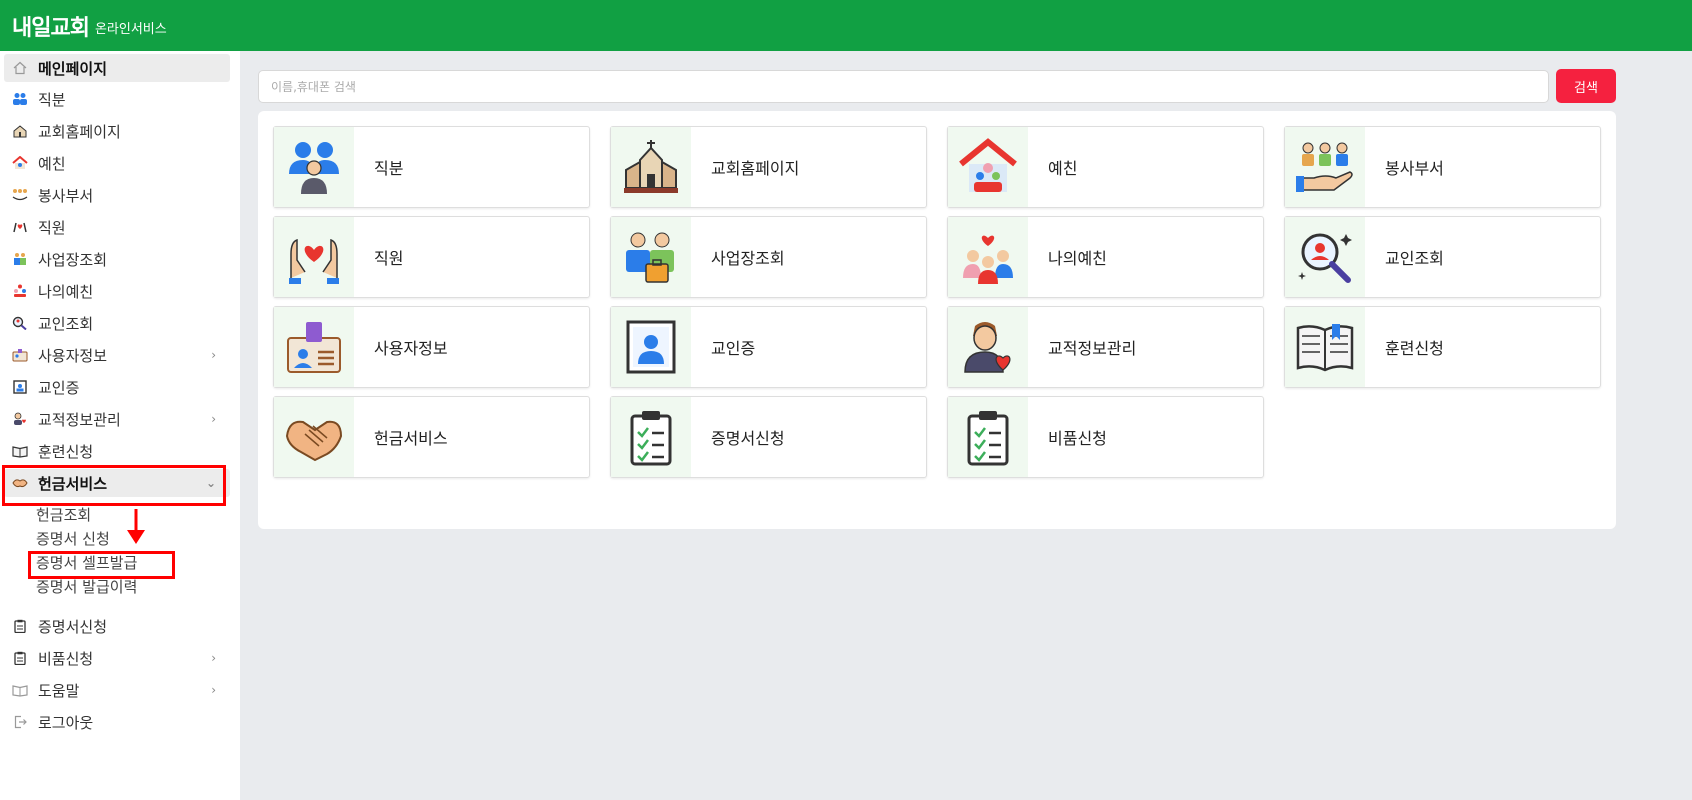 Image resolution: width=1692 pixels, height=800 pixels. Describe the element at coordinates (1105, 167) in the screenshot. I see `card-yechin: 예친` at that location.